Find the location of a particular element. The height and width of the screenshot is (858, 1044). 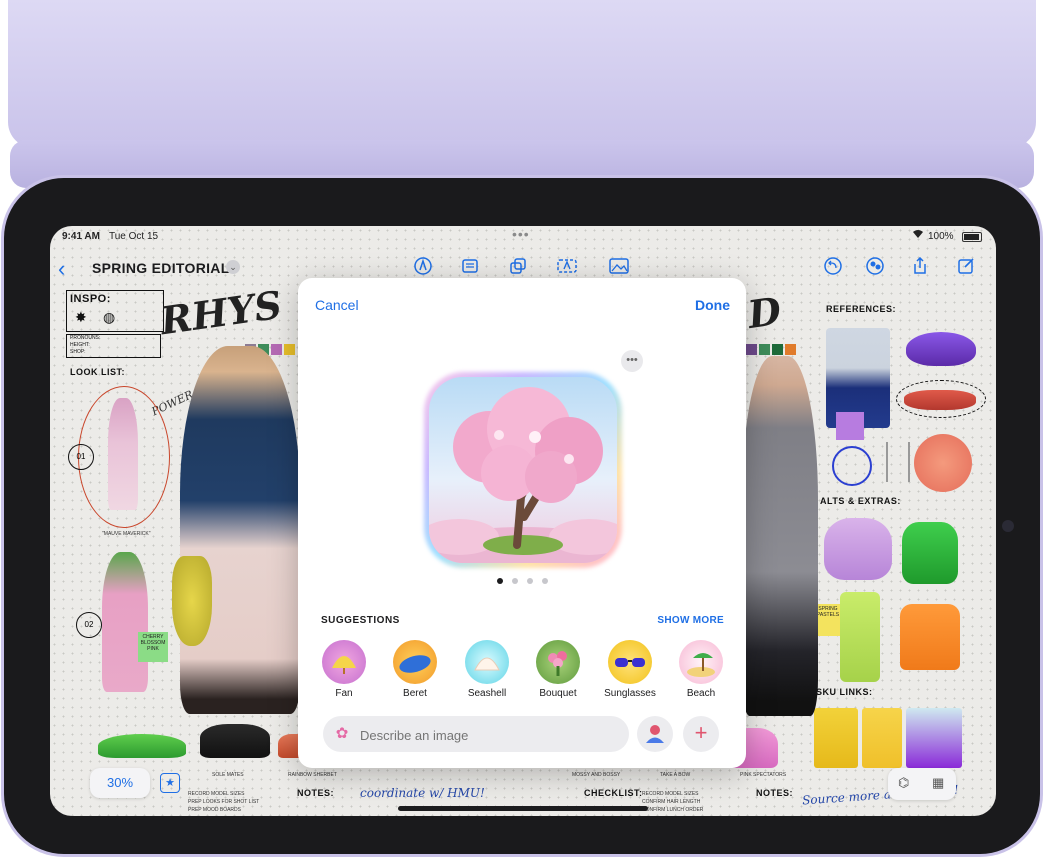

purple-sunglasses-image is located at coordinates (941, 349).